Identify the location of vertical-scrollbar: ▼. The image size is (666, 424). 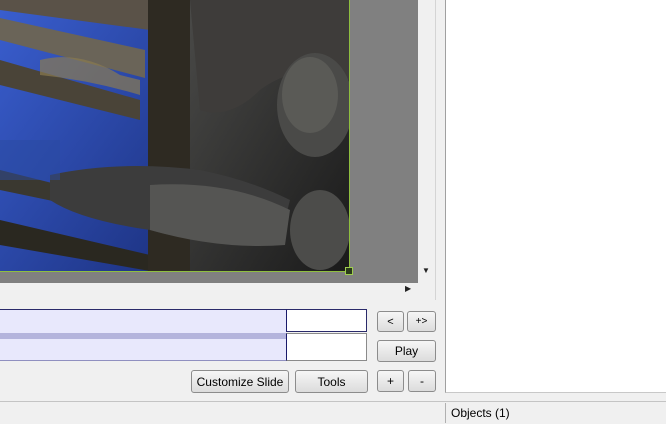
(426, 141).